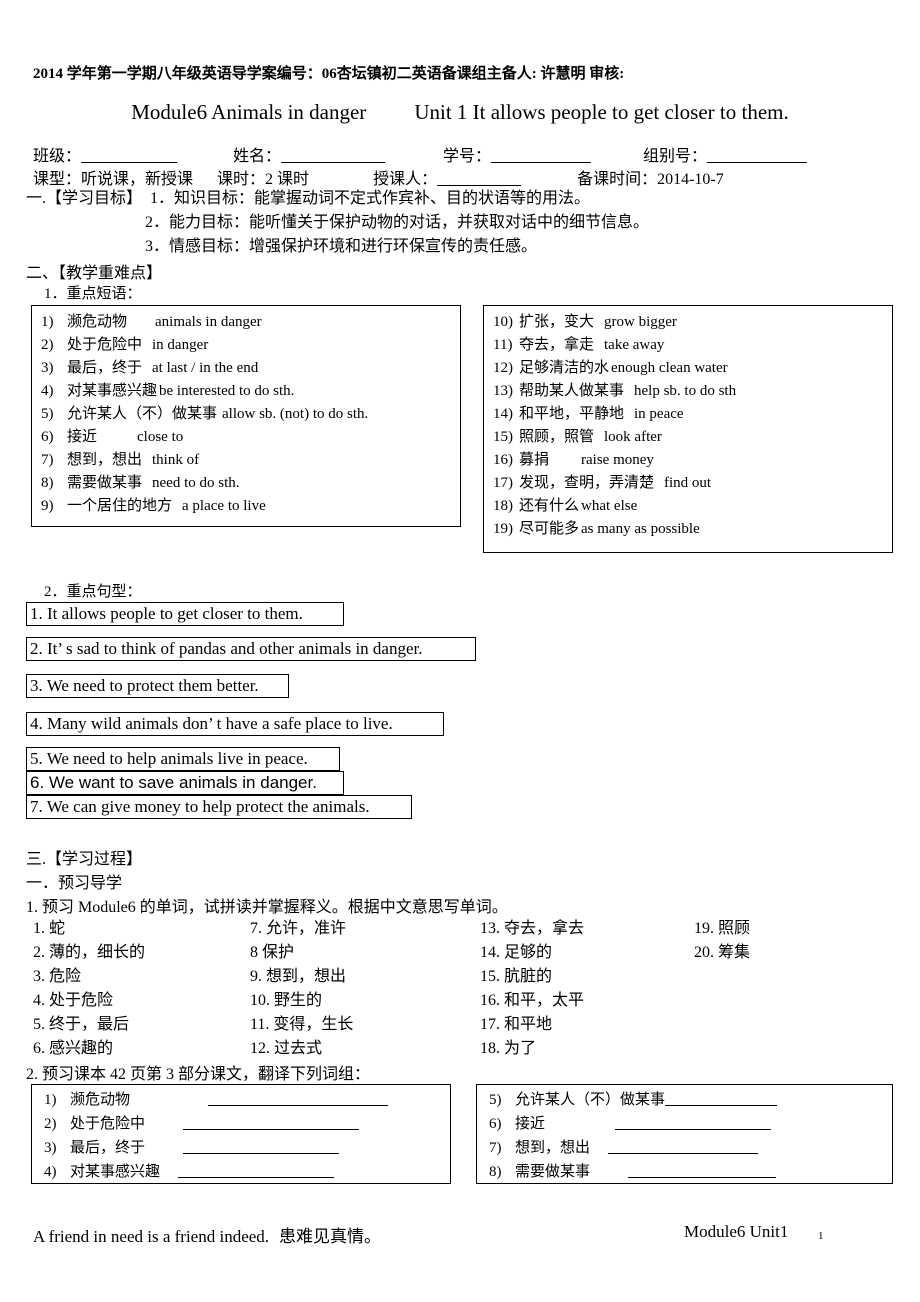 The height and width of the screenshot is (1302, 920). I want to click on phrase-number: 4), so click(47, 391).